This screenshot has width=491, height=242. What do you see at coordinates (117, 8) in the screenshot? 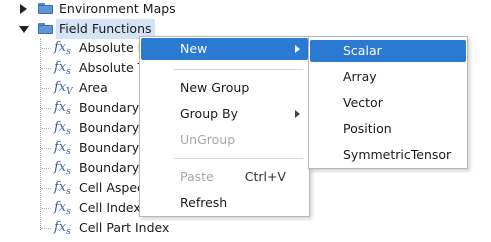
I see `tree-item-label: Environment Maps` at bounding box center [117, 8].